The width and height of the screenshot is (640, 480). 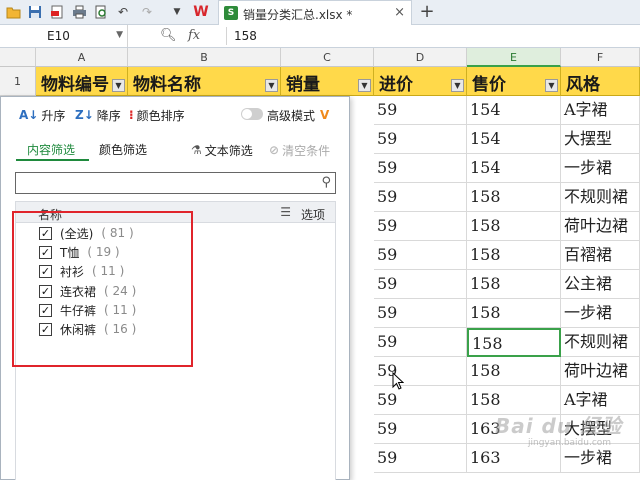 I want to click on insert-function-icon: fx, so click(x=194, y=35).